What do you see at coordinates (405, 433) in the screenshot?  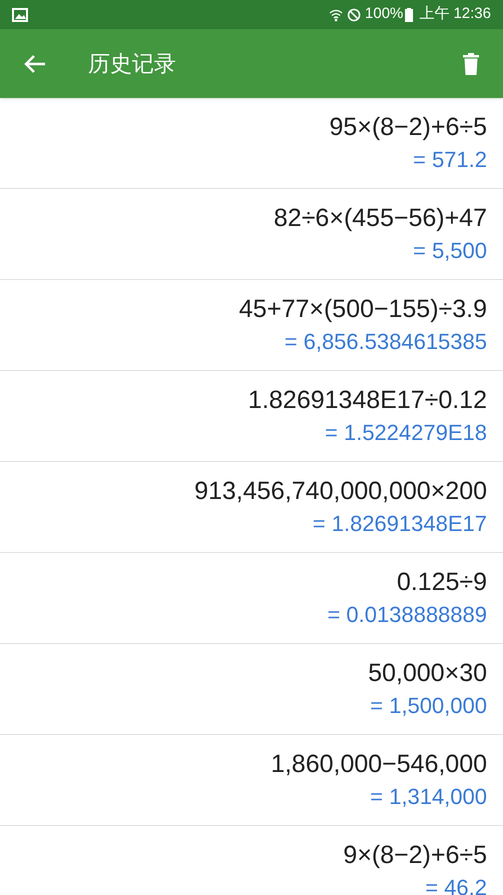 I see `result: = 1.5224279E18` at bounding box center [405, 433].